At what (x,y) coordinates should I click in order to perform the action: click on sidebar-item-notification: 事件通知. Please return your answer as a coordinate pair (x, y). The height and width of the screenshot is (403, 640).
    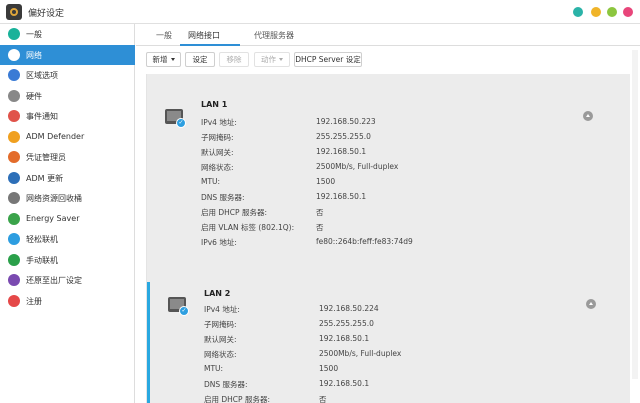
    Looking at the image, I should click on (67, 116).